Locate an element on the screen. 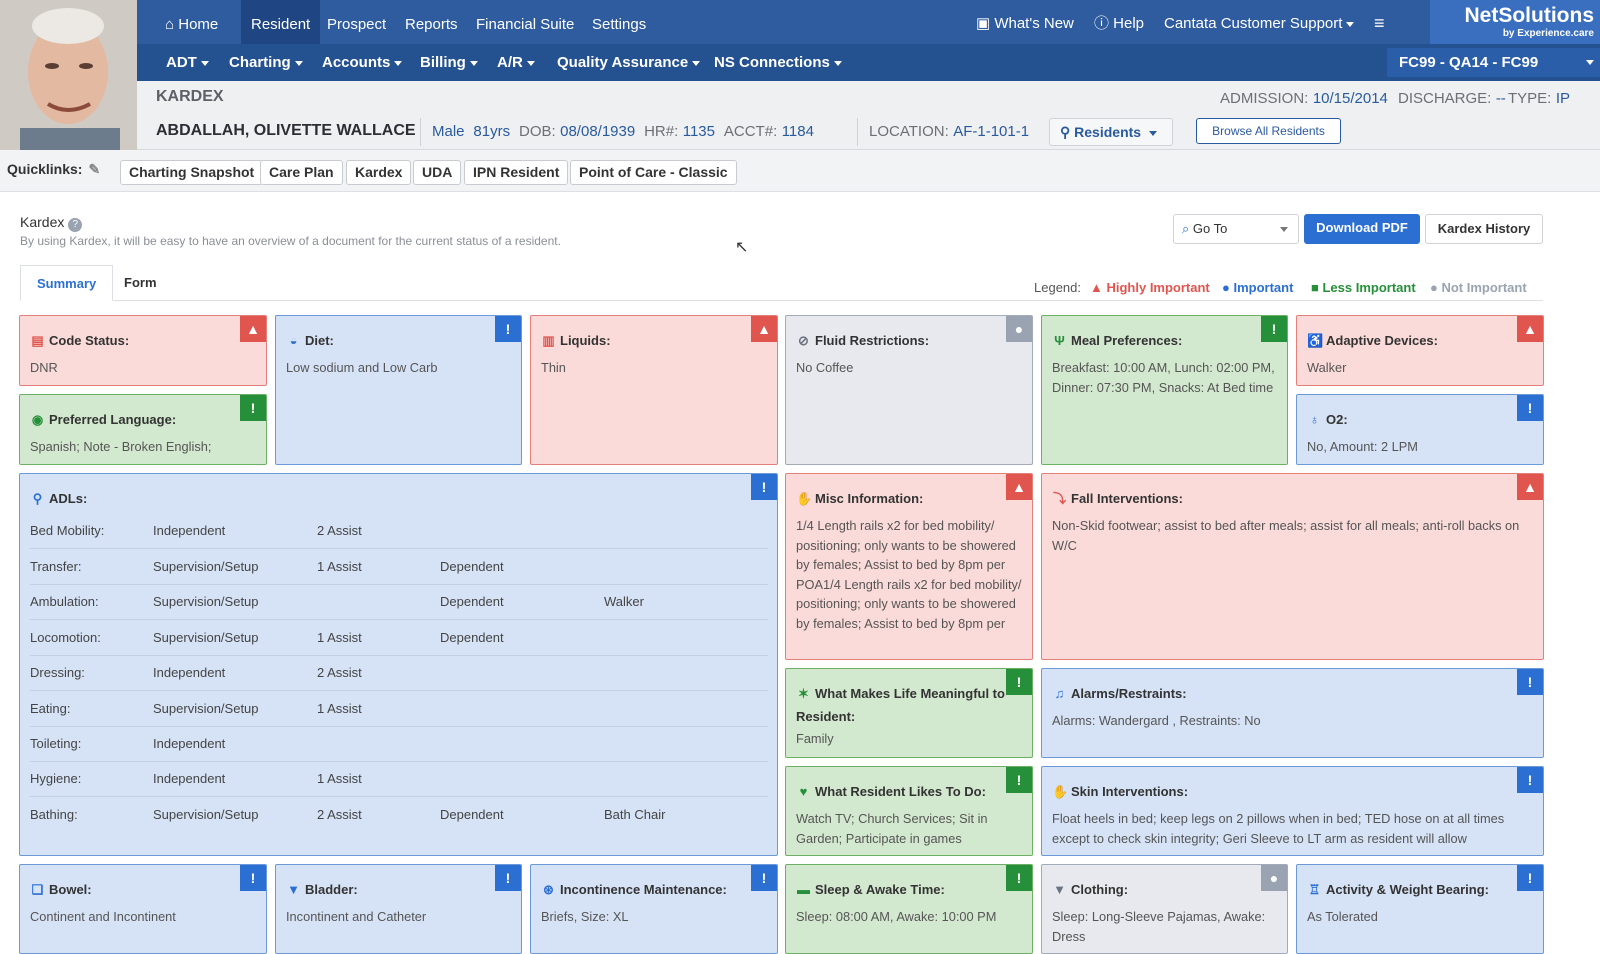  person-circle-icon: ⊛ is located at coordinates (548, 889).